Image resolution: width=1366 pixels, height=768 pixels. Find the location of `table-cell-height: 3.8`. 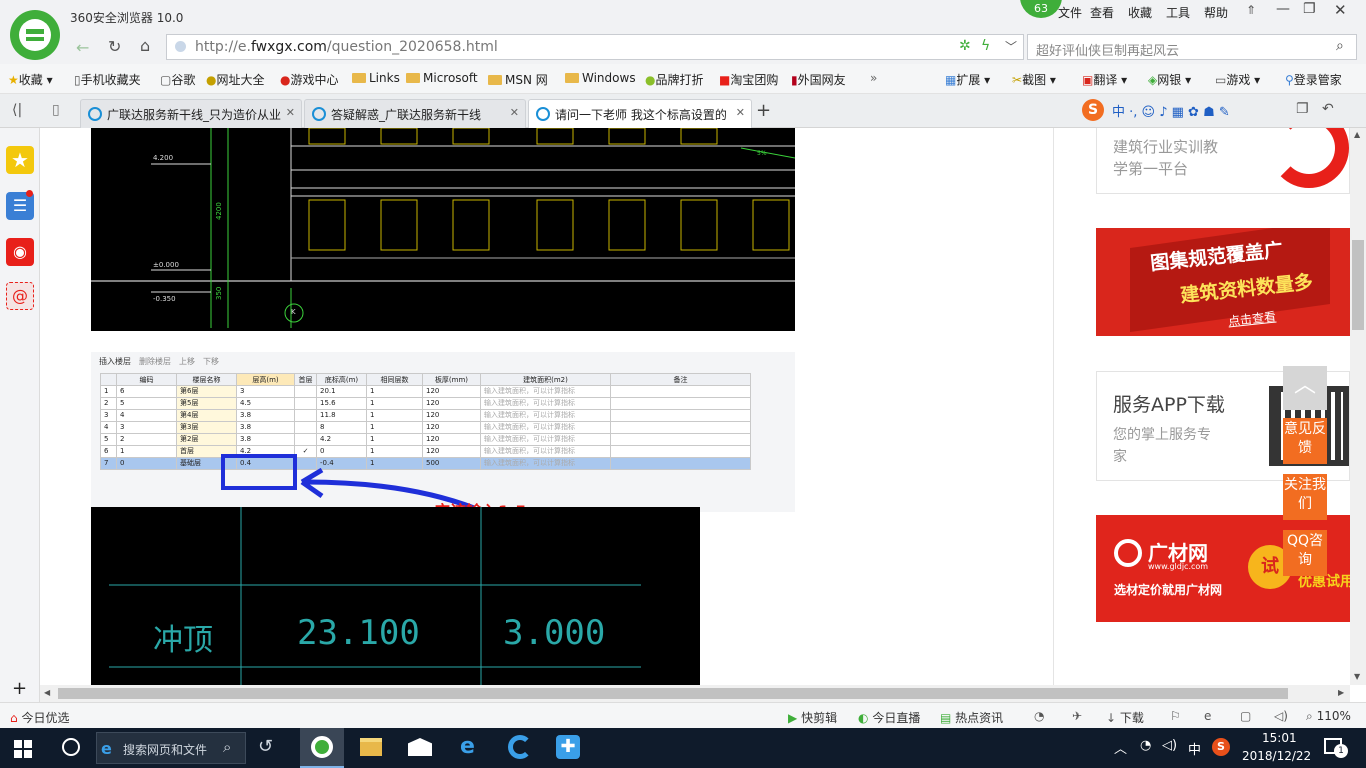

table-cell-height: 3.8 is located at coordinates (265, 439).